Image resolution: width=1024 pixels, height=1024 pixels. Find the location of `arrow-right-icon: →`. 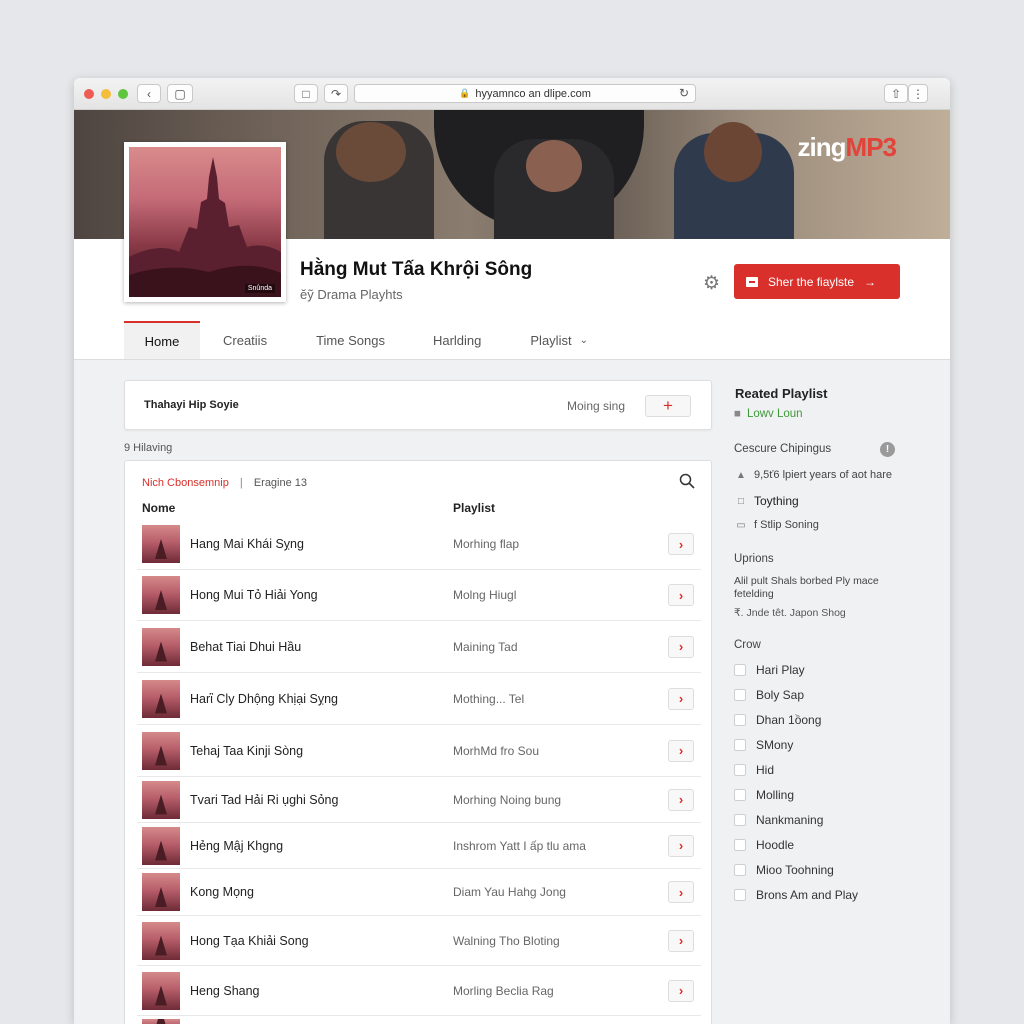

arrow-right-icon: → is located at coordinates (870, 281).